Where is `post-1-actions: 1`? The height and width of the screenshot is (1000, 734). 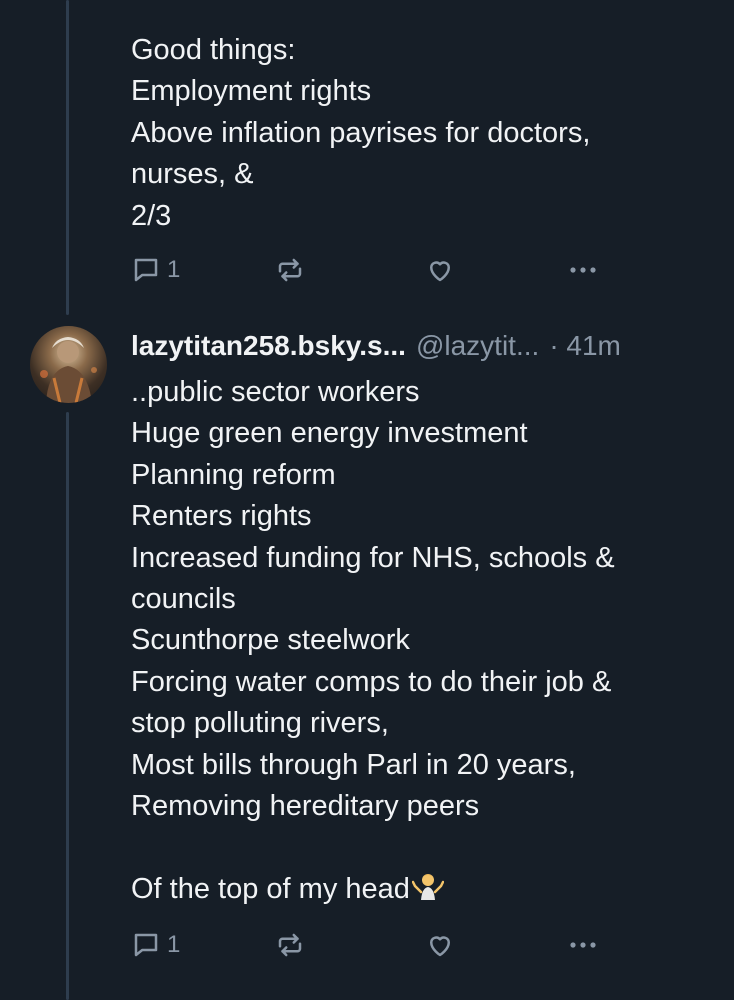 post-1-actions: 1 is located at coordinates (371, 270).